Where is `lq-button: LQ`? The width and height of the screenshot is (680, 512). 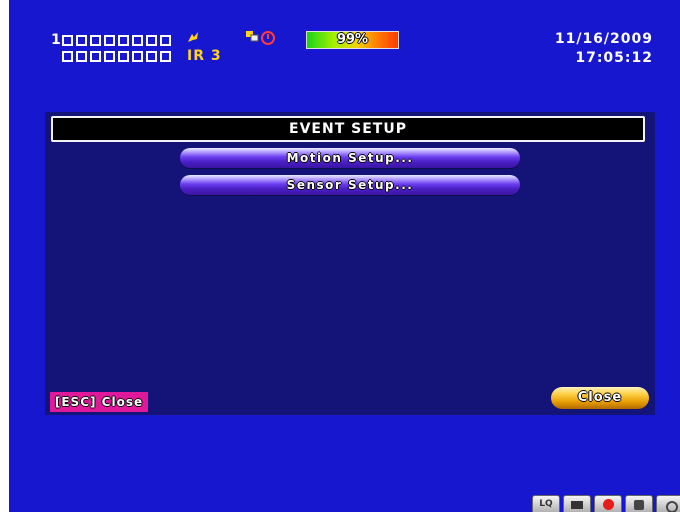 lq-button: LQ is located at coordinates (546, 503).